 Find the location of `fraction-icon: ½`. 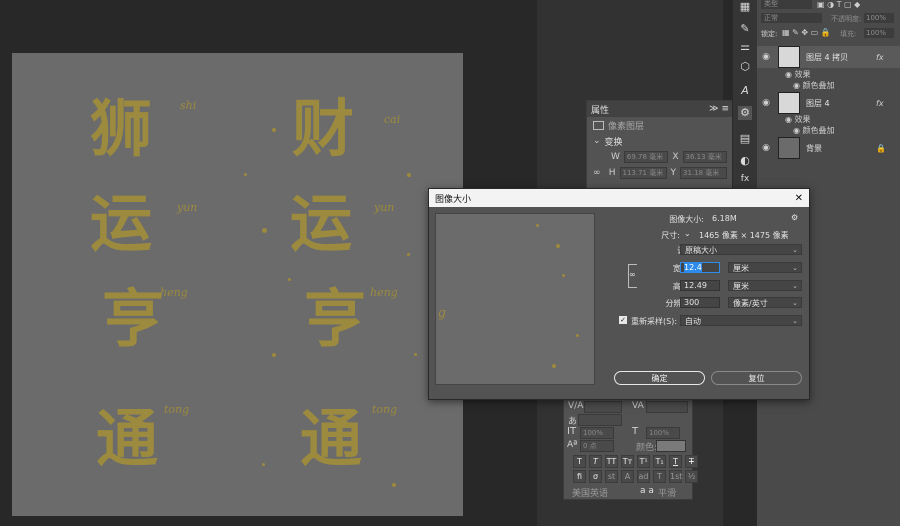

fraction-icon: ½ is located at coordinates (691, 476).